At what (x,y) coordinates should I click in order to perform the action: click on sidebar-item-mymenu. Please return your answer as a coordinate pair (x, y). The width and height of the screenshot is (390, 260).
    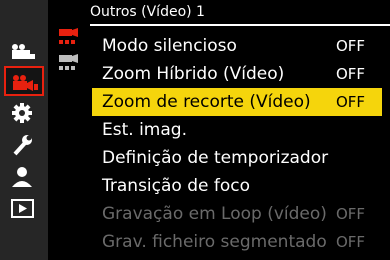
    Looking at the image, I should click on (24, 177).